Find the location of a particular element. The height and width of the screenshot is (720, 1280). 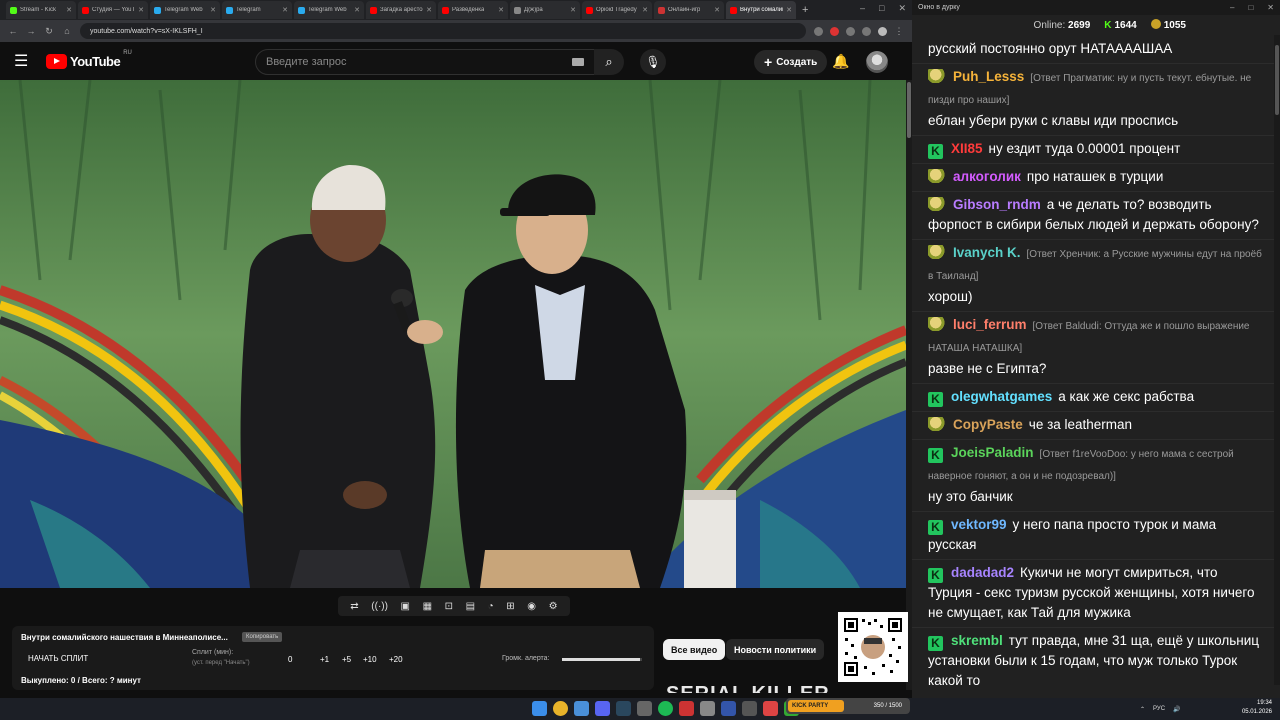

increment-button: +10 is located at coordinates (370, 659).